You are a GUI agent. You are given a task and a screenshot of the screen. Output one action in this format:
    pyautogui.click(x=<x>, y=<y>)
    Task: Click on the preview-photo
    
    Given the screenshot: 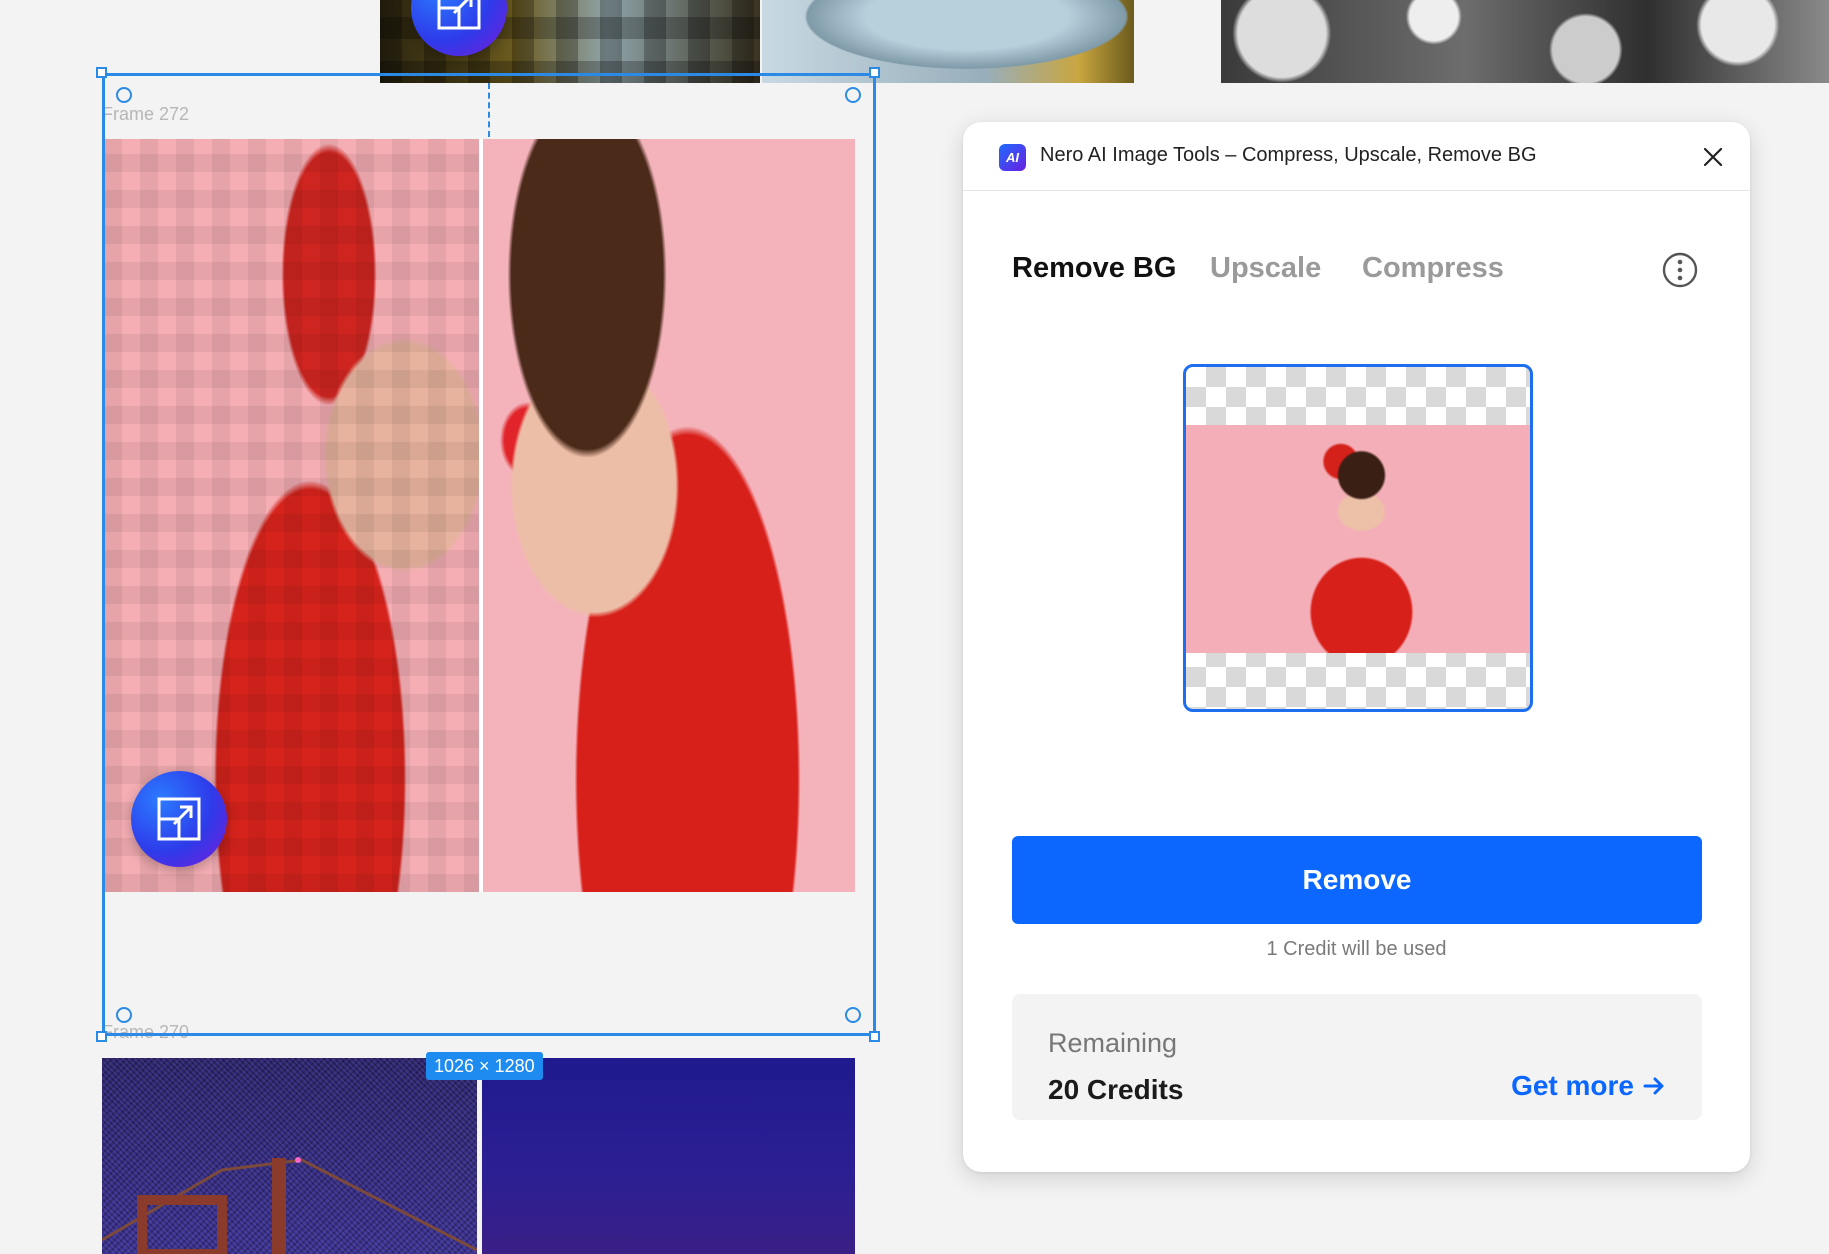 What is the action you would take?
    pyautogui.click(x=1358, y=539)
    